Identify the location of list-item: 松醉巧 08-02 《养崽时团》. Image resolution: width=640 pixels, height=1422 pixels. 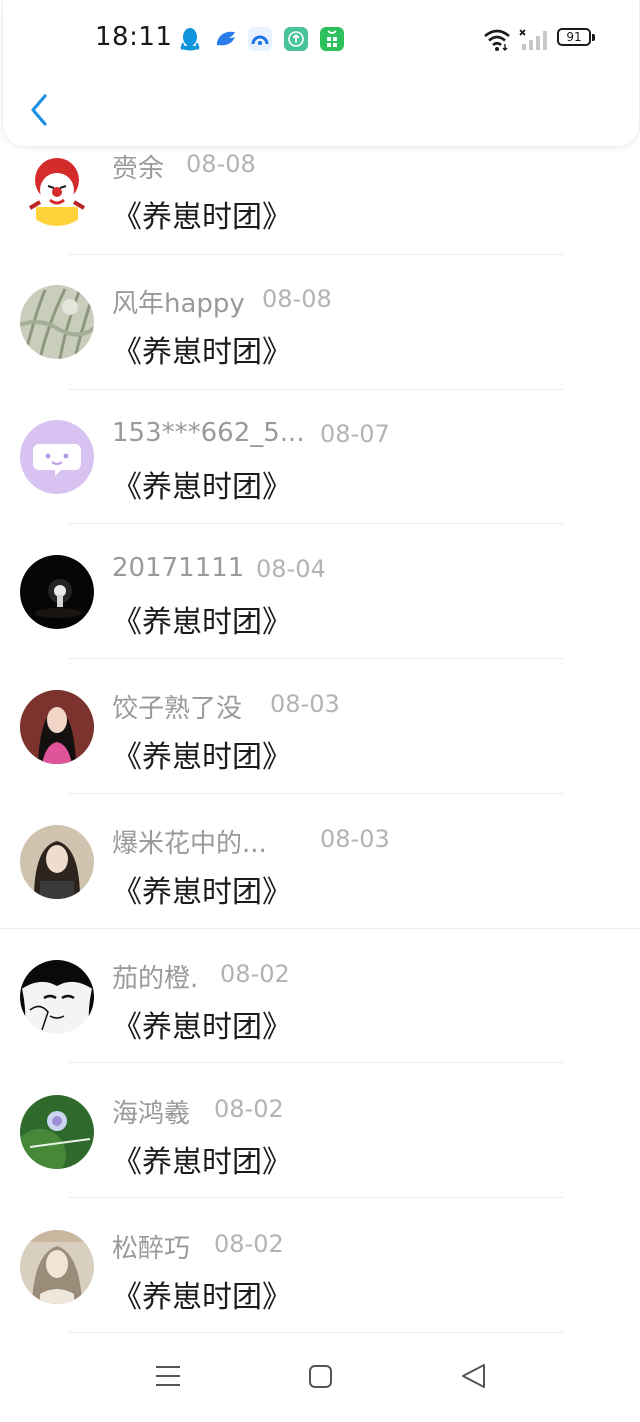
(320, 1287).